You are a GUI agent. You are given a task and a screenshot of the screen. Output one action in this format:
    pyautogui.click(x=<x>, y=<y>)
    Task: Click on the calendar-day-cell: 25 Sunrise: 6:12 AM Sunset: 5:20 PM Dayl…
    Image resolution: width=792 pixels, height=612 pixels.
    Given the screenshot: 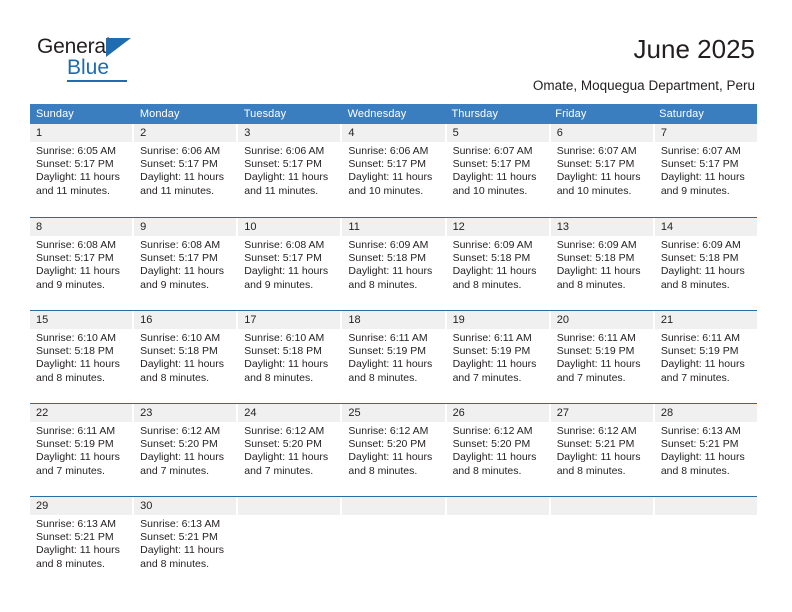 What is the action you would take?
    pyautogui.click(x=394, y=450)
    